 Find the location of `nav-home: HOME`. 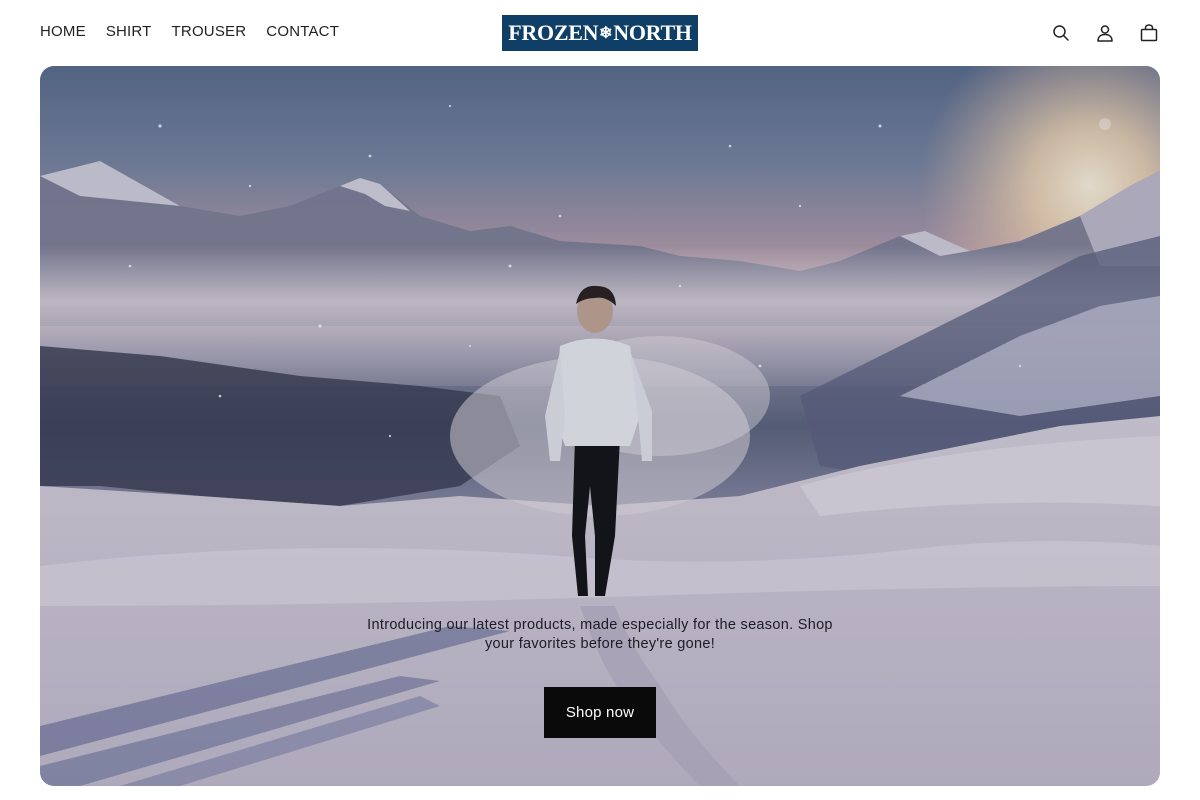

nav-home: HOME is located at coordinates (63, 31).